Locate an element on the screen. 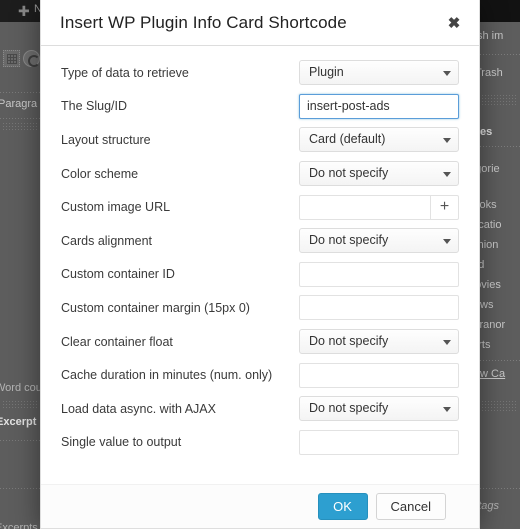 The image size is (520, 529). control-color-scheme: Do not specify is located at coordinates (379, 174).